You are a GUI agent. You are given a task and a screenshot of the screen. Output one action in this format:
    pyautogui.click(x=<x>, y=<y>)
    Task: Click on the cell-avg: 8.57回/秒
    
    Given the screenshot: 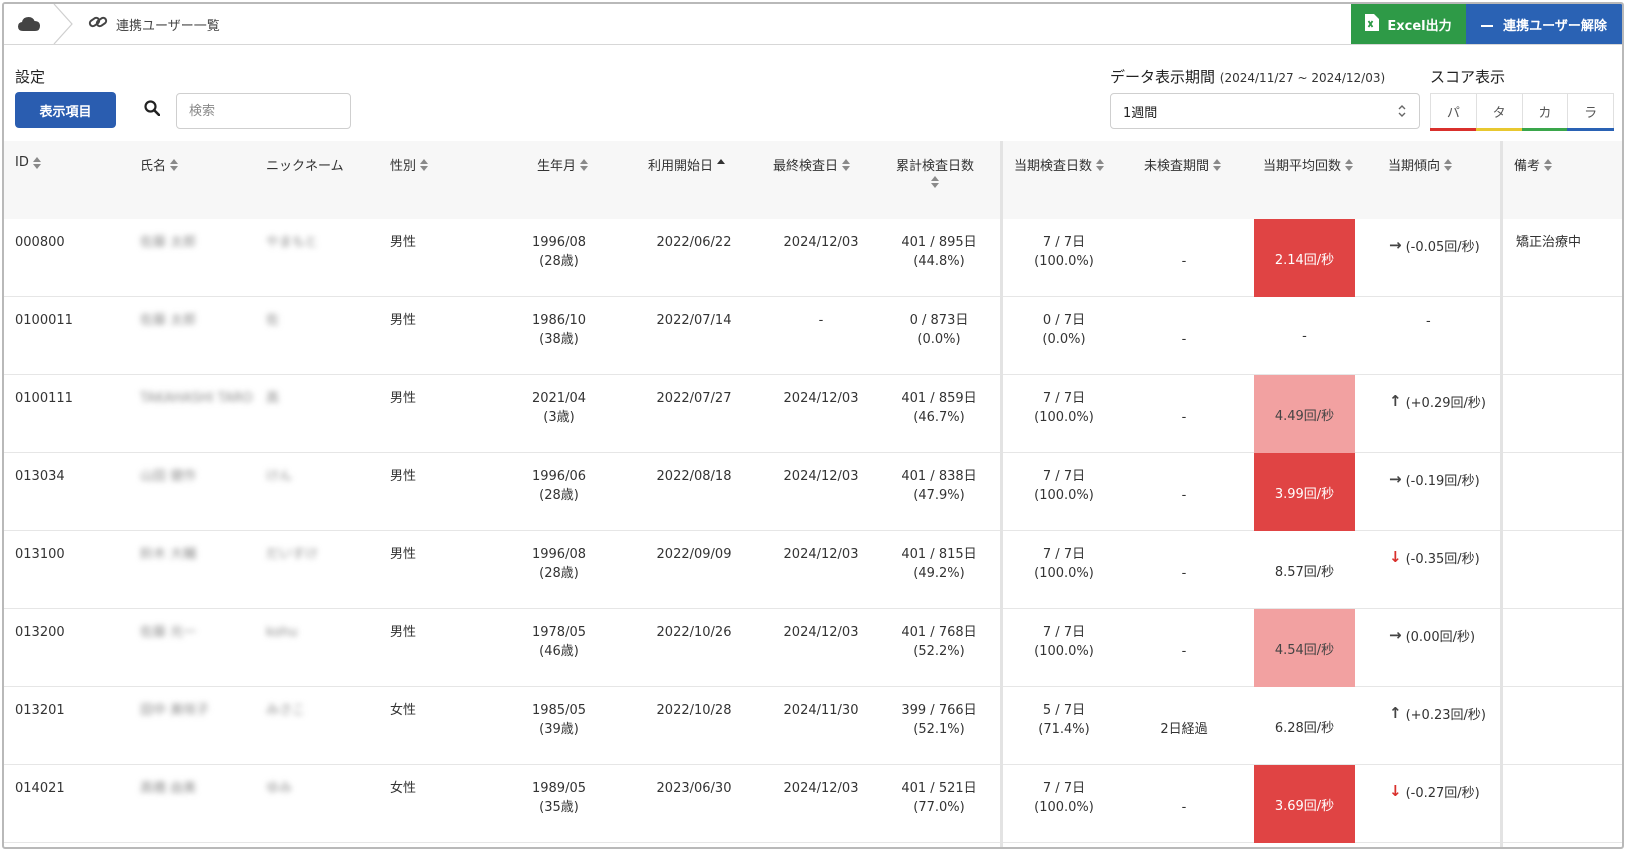 What is the action you would take?
    pyautogui.click(x=1304, y=570)
    